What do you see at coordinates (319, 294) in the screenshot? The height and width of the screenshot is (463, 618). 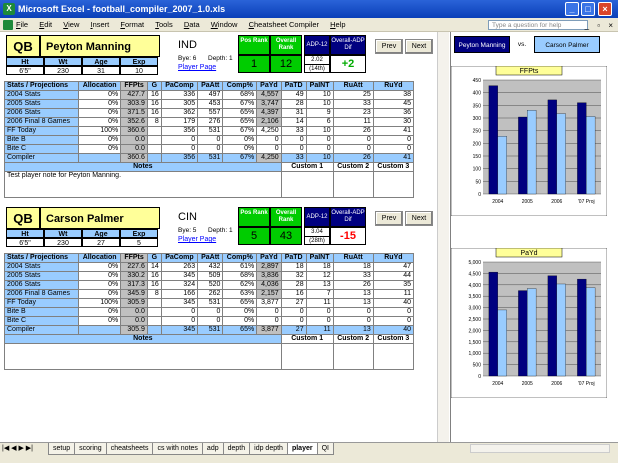 I see `table-cell: 7` at bounding box center [319, 294].